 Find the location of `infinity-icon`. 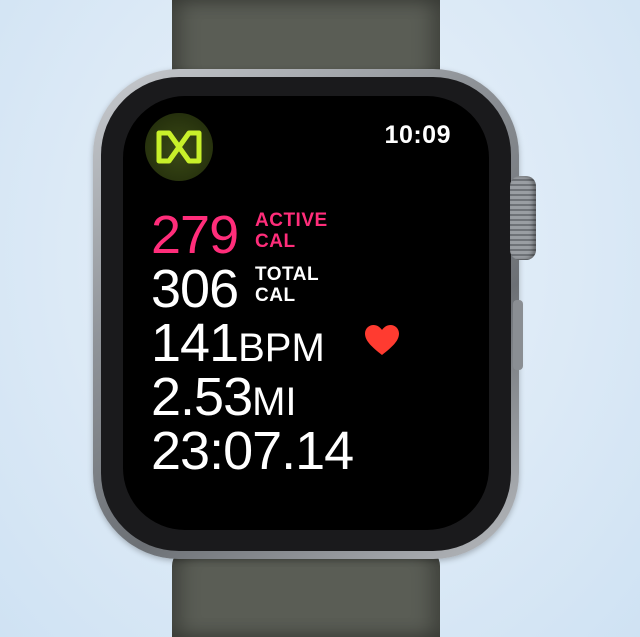

infinity-icon is located at coordinates (179, 147).